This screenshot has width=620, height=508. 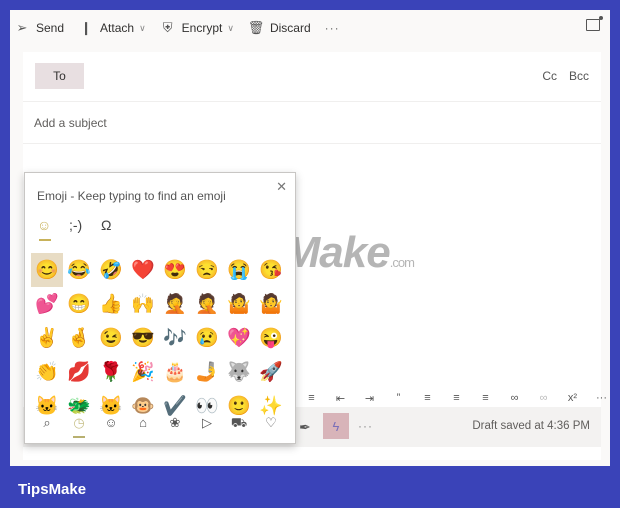 What do you see at coordinates (131, 196) in the screenshot?
I see `emoji-panel-title: Emoji - Keep typing to find an emoji` at bounding box center [131, 196].